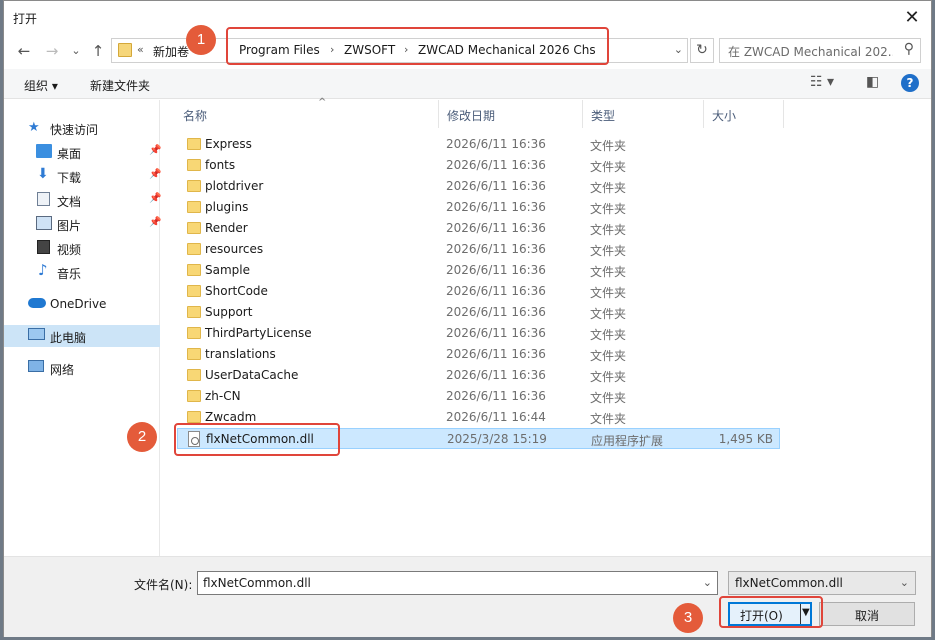 This screenshot has height=640, width=935. What do you see at coordinates (771, 612) in the screenshot?
I see `highlight-open-button` at bounding box center [771, 612].